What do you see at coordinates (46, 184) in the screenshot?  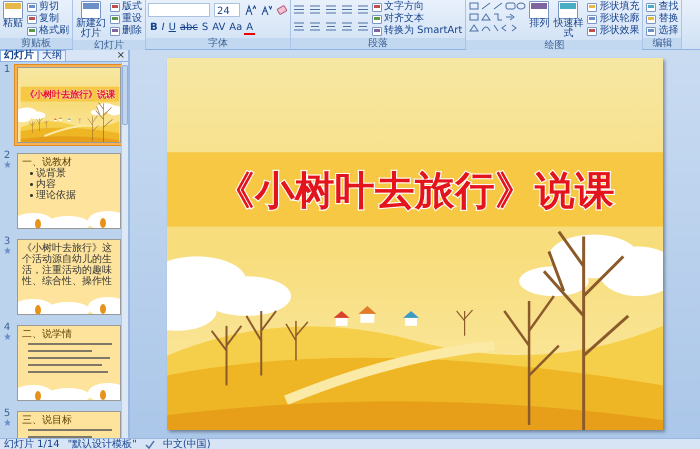 I see `thumbnail-bullet: 内容` at bounding box center [46, 184].